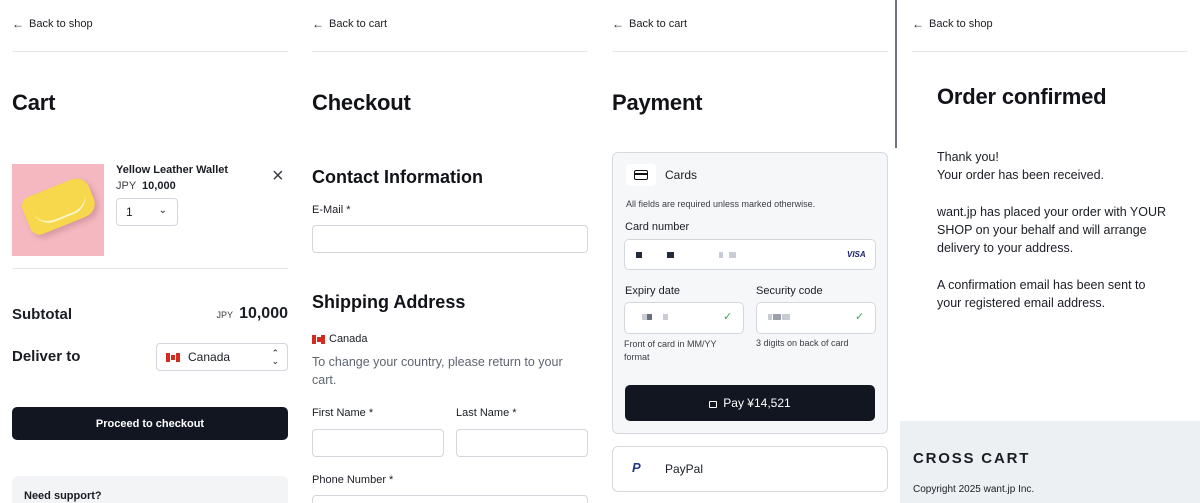 The height and width of the screenshot is (503, 1200). Describe the element at coordinates (389, 302) in the screenshot. I see `shipping-heading: Shipping Address` at that location.